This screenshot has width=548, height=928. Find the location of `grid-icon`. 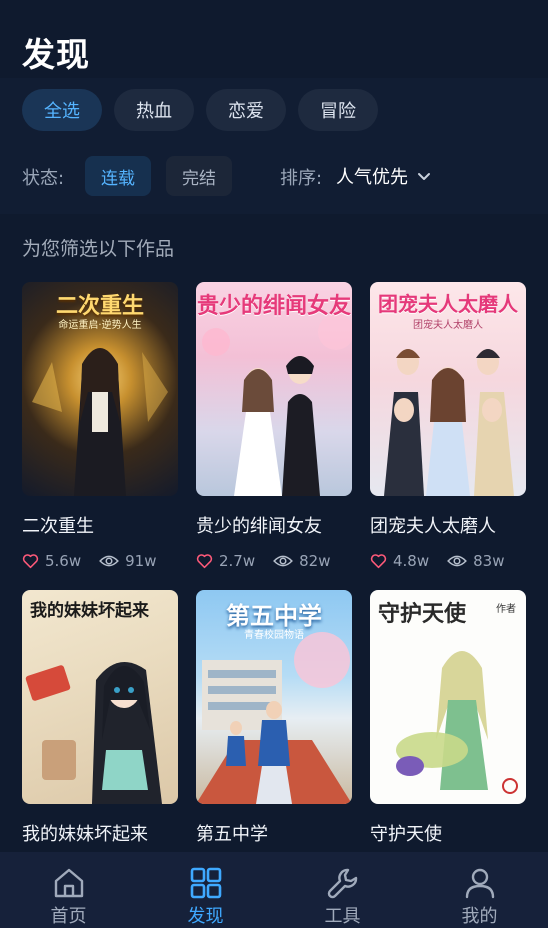

grid-icon is located at coordinates (205, 883).